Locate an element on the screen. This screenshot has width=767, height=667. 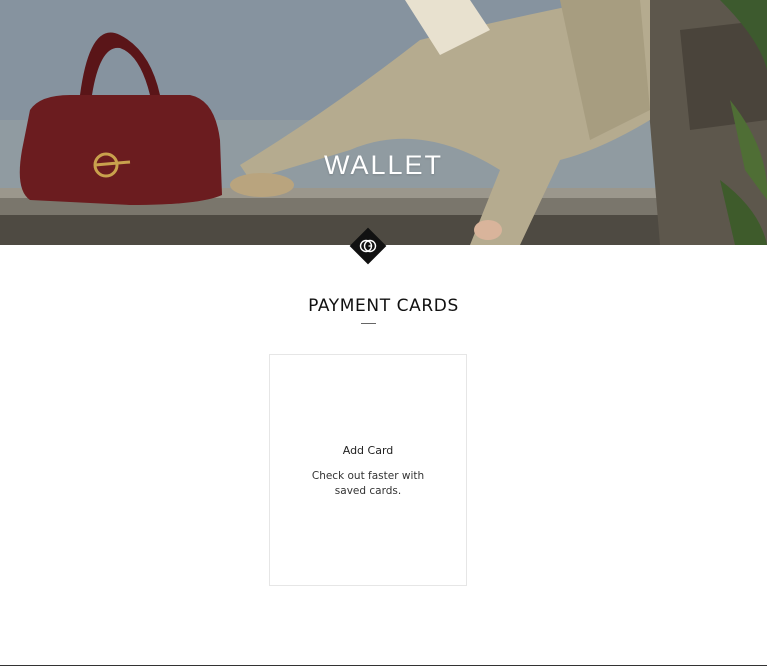
page-title: WALLET is located at coordinates (383, 165).